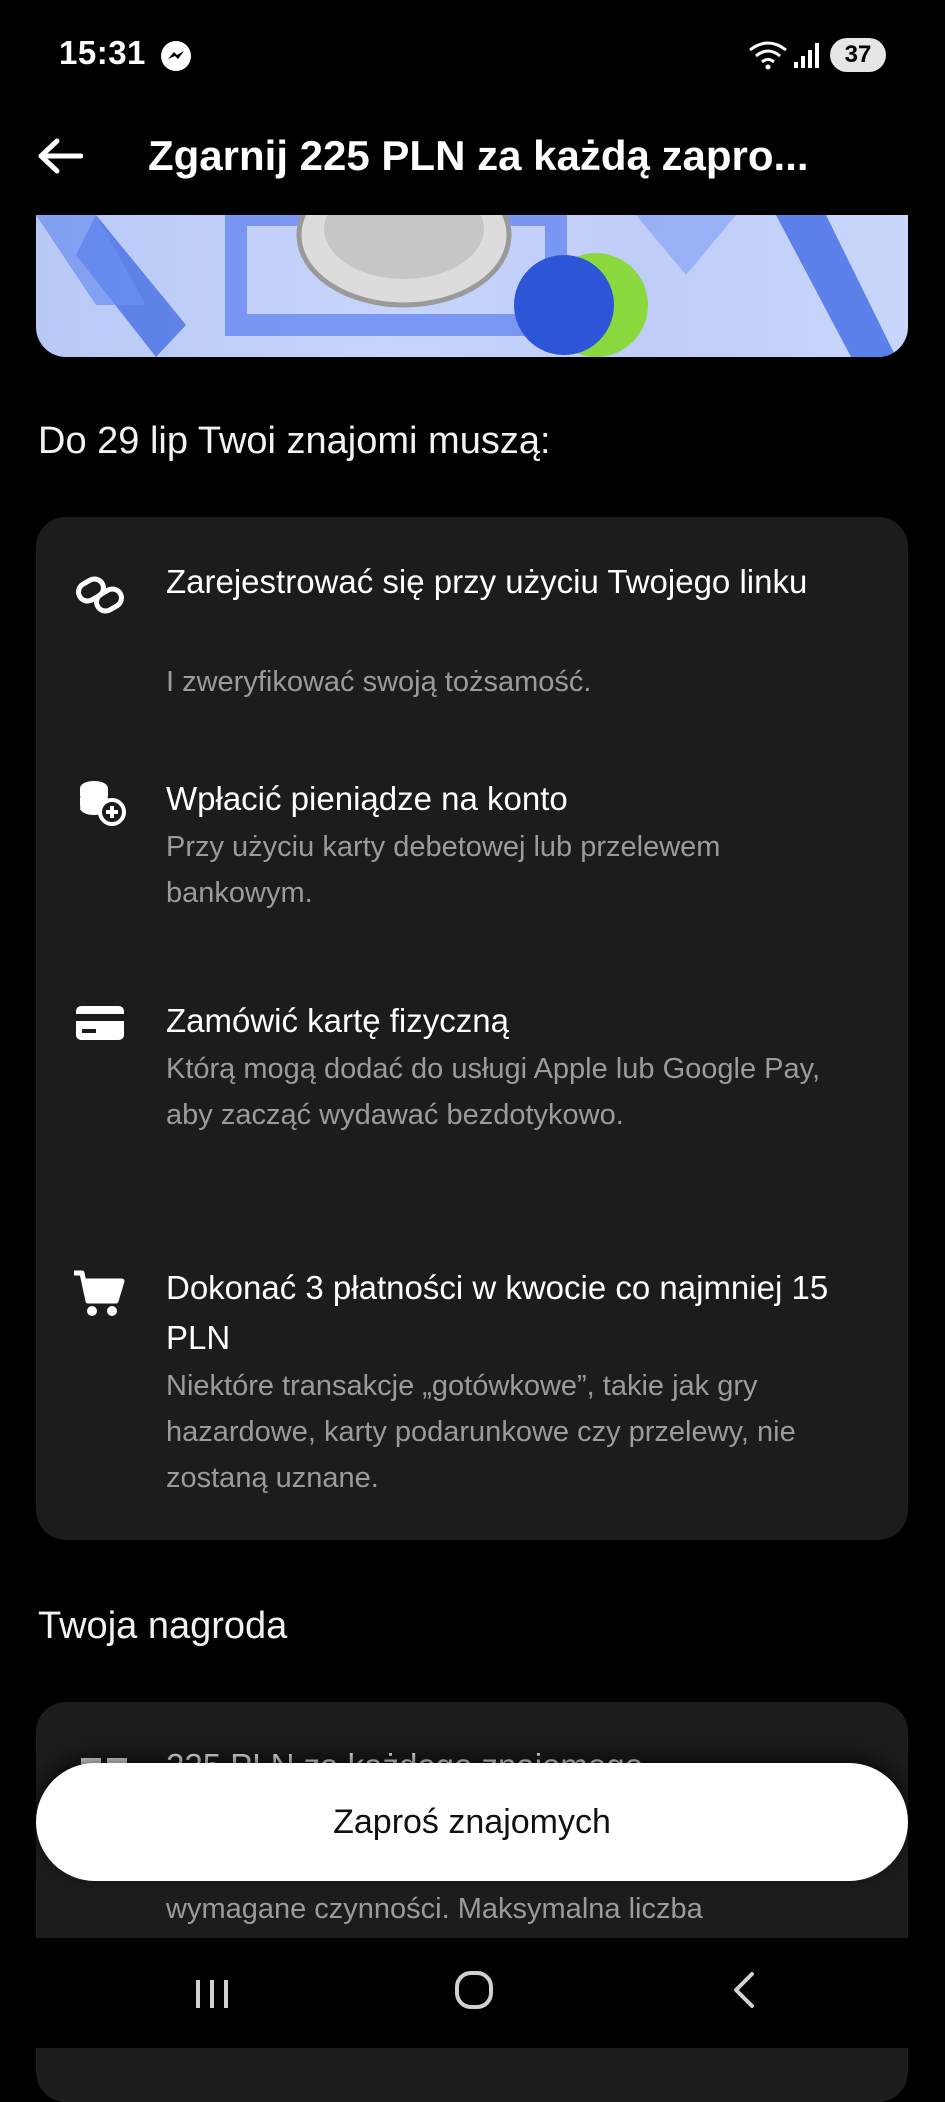 The width and height of the screenshot is (945, 2102). Describe the element at coordinates (466, 286) in the screenshot. I see `hero-illustration` at that location.